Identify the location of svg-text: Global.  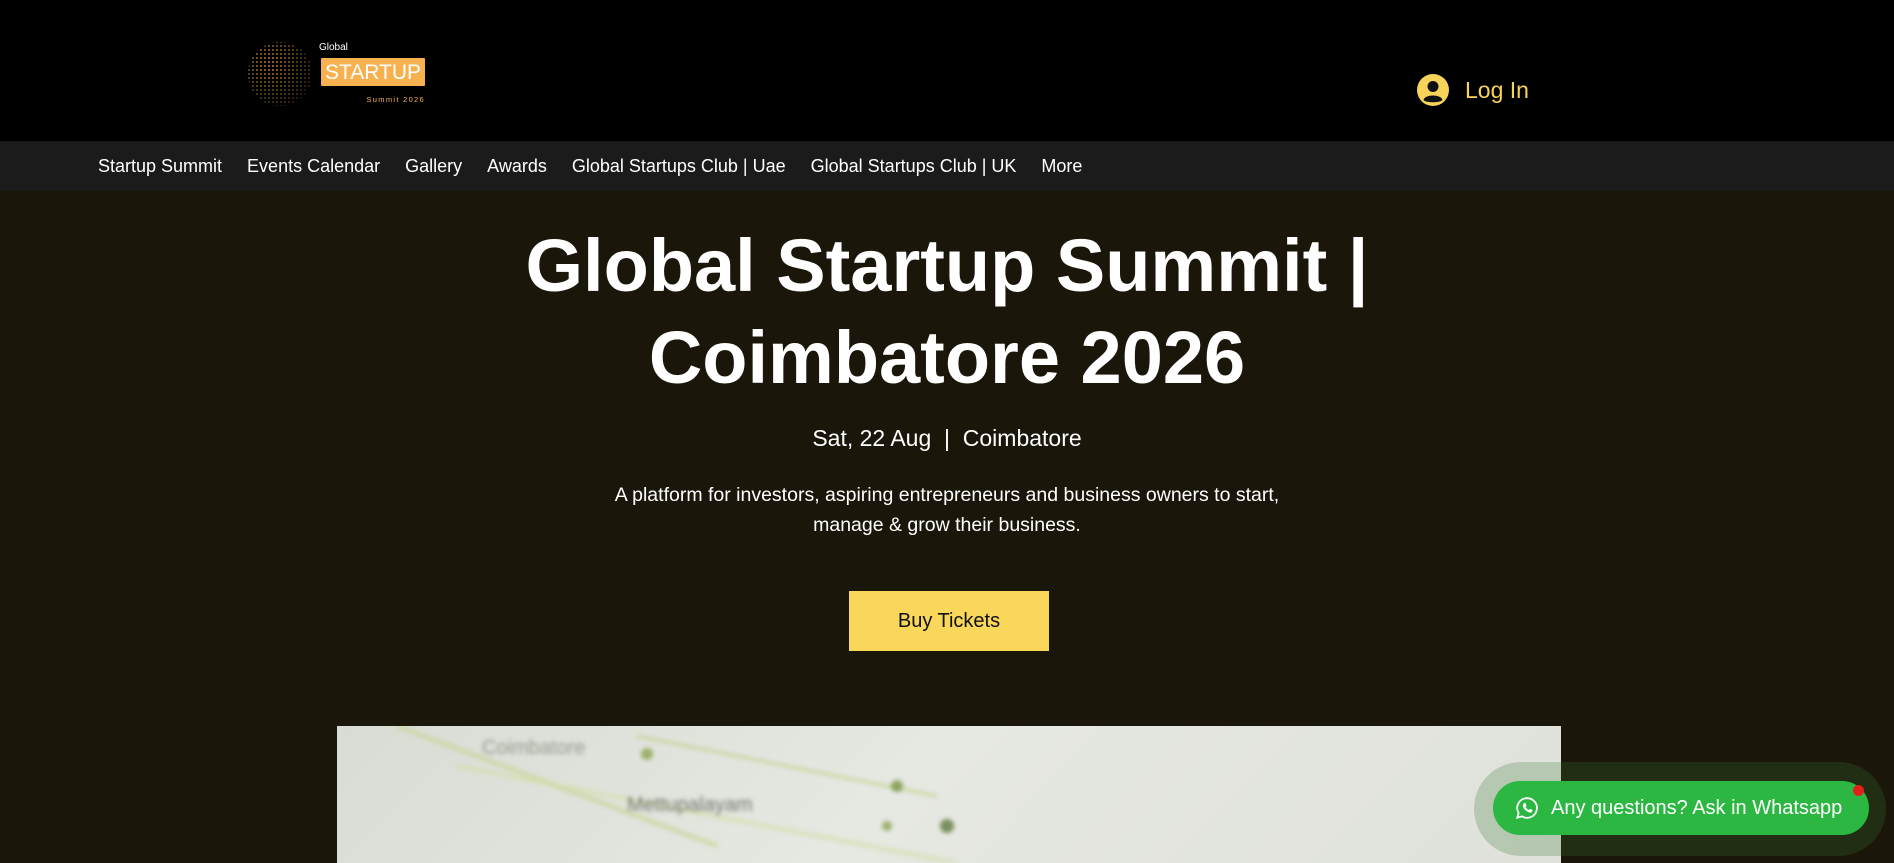
(333, 47).